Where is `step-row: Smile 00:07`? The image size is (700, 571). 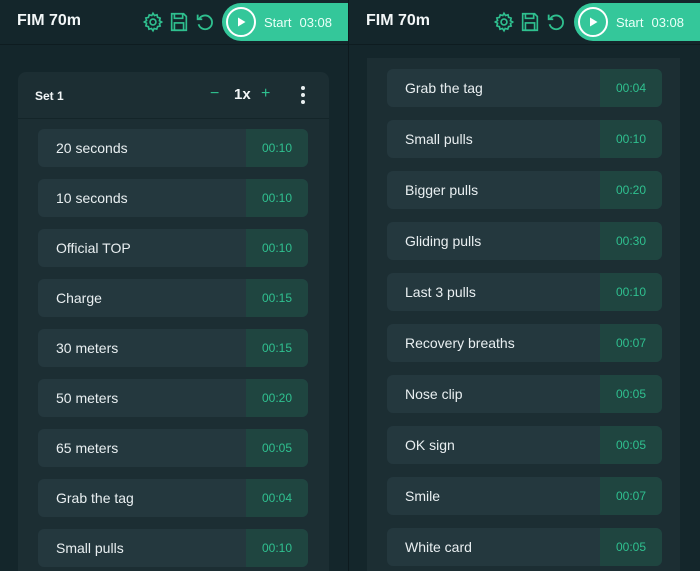
step-row: Smile 00:07 is located at coordinates (524, 496).